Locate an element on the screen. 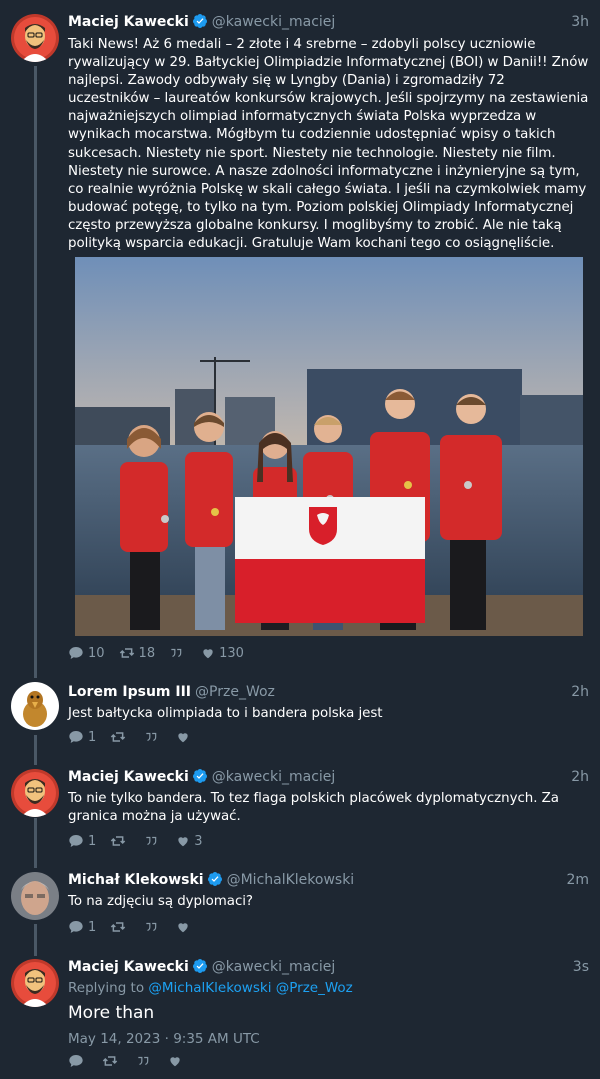  tweet-time: 3h is located at coordinates (580, 22).